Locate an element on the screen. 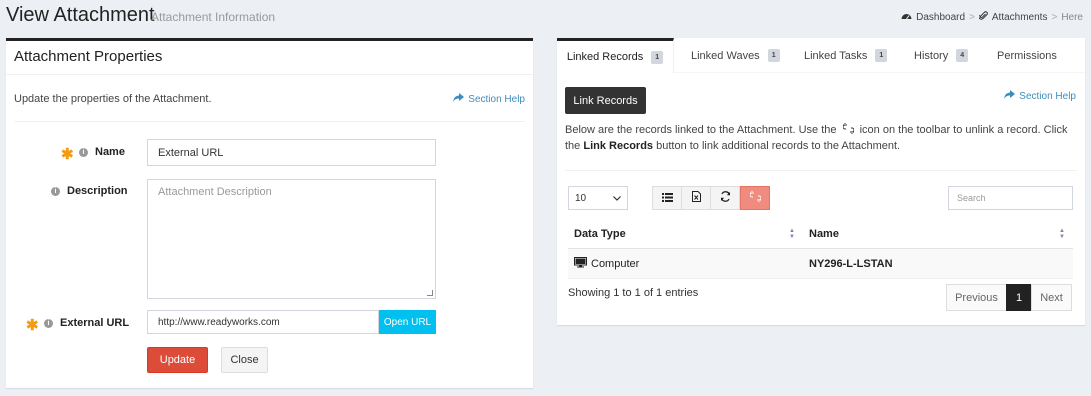 Image resolution: width=1091 pixels, height=396 pixels. external-url-label: External URL is located at coordinates (95, 323).